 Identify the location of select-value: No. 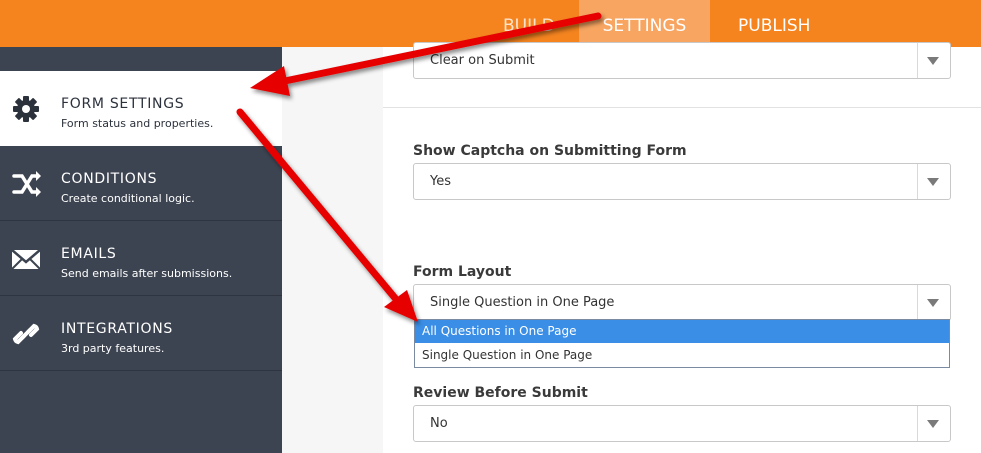
(439, 423).